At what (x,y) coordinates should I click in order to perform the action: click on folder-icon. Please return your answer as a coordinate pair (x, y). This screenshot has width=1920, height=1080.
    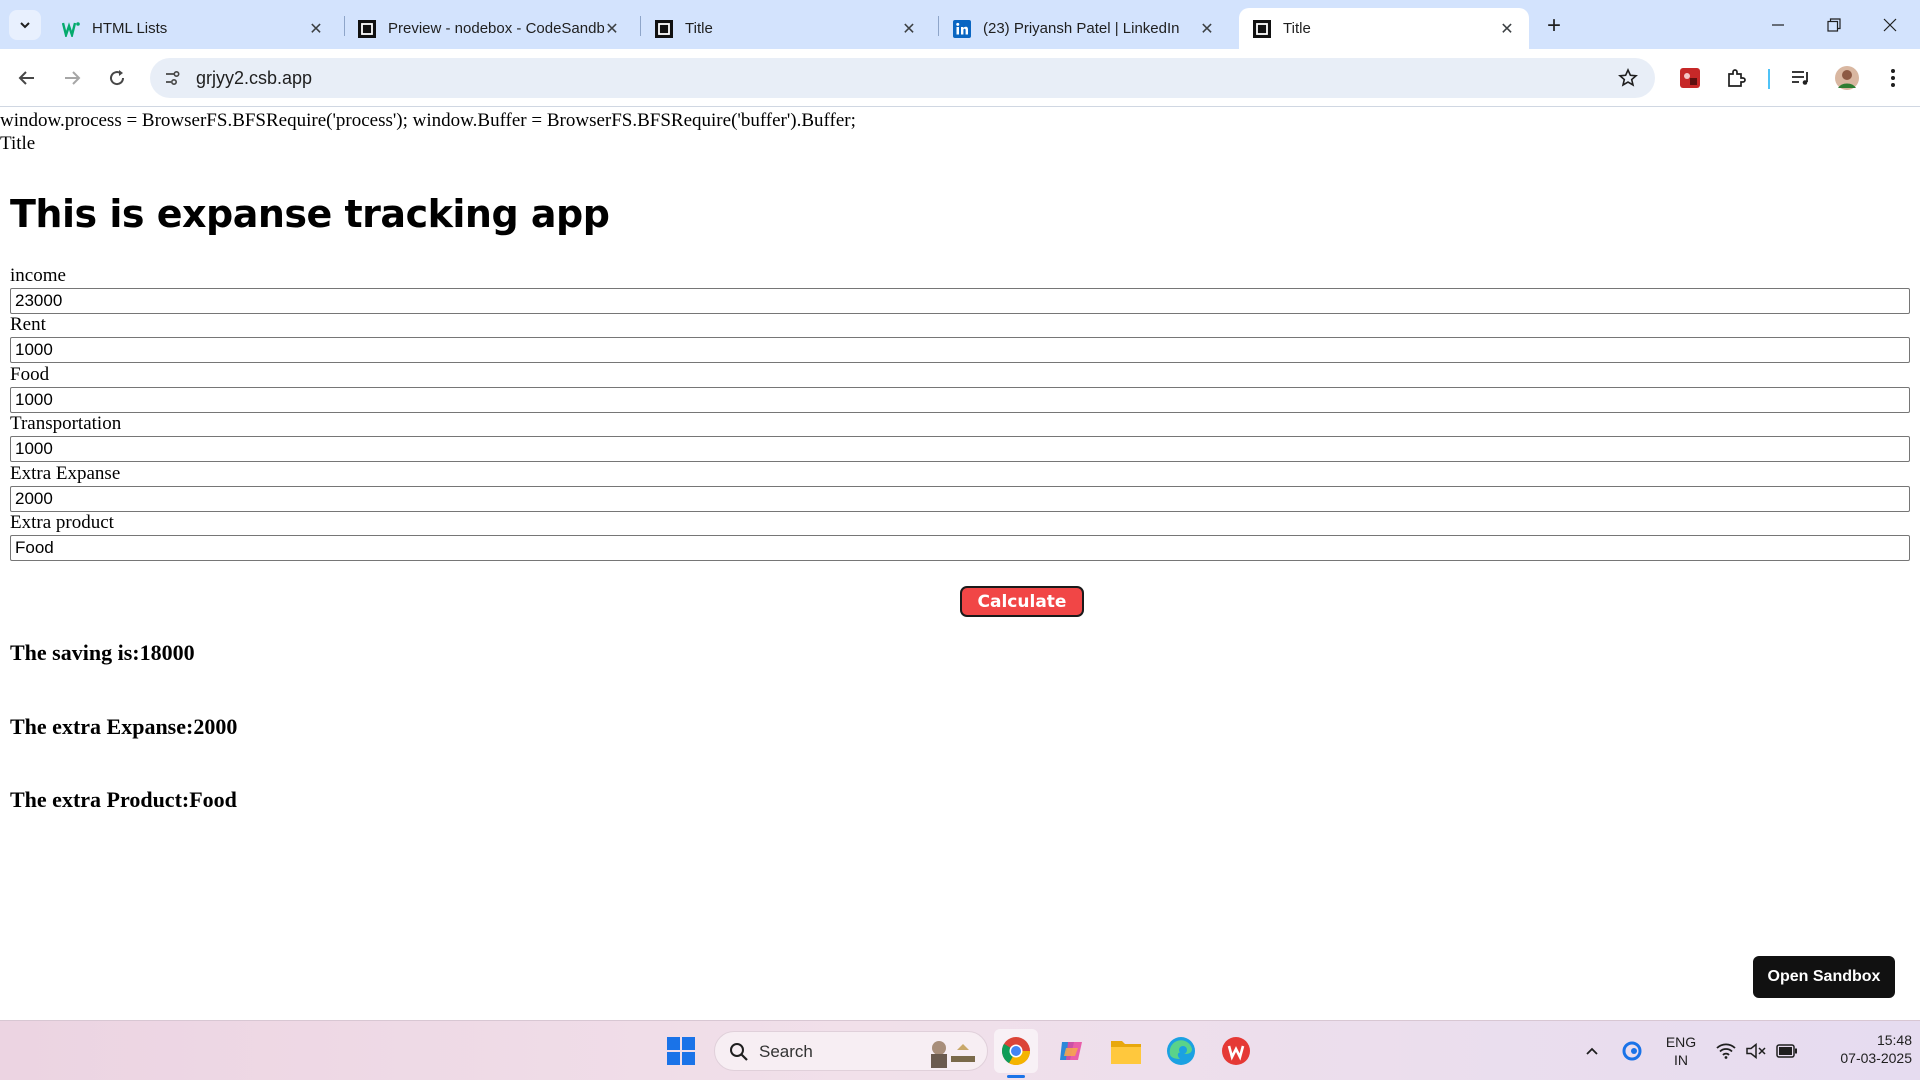
    Looking at the image, I should click on (1126, 1052).